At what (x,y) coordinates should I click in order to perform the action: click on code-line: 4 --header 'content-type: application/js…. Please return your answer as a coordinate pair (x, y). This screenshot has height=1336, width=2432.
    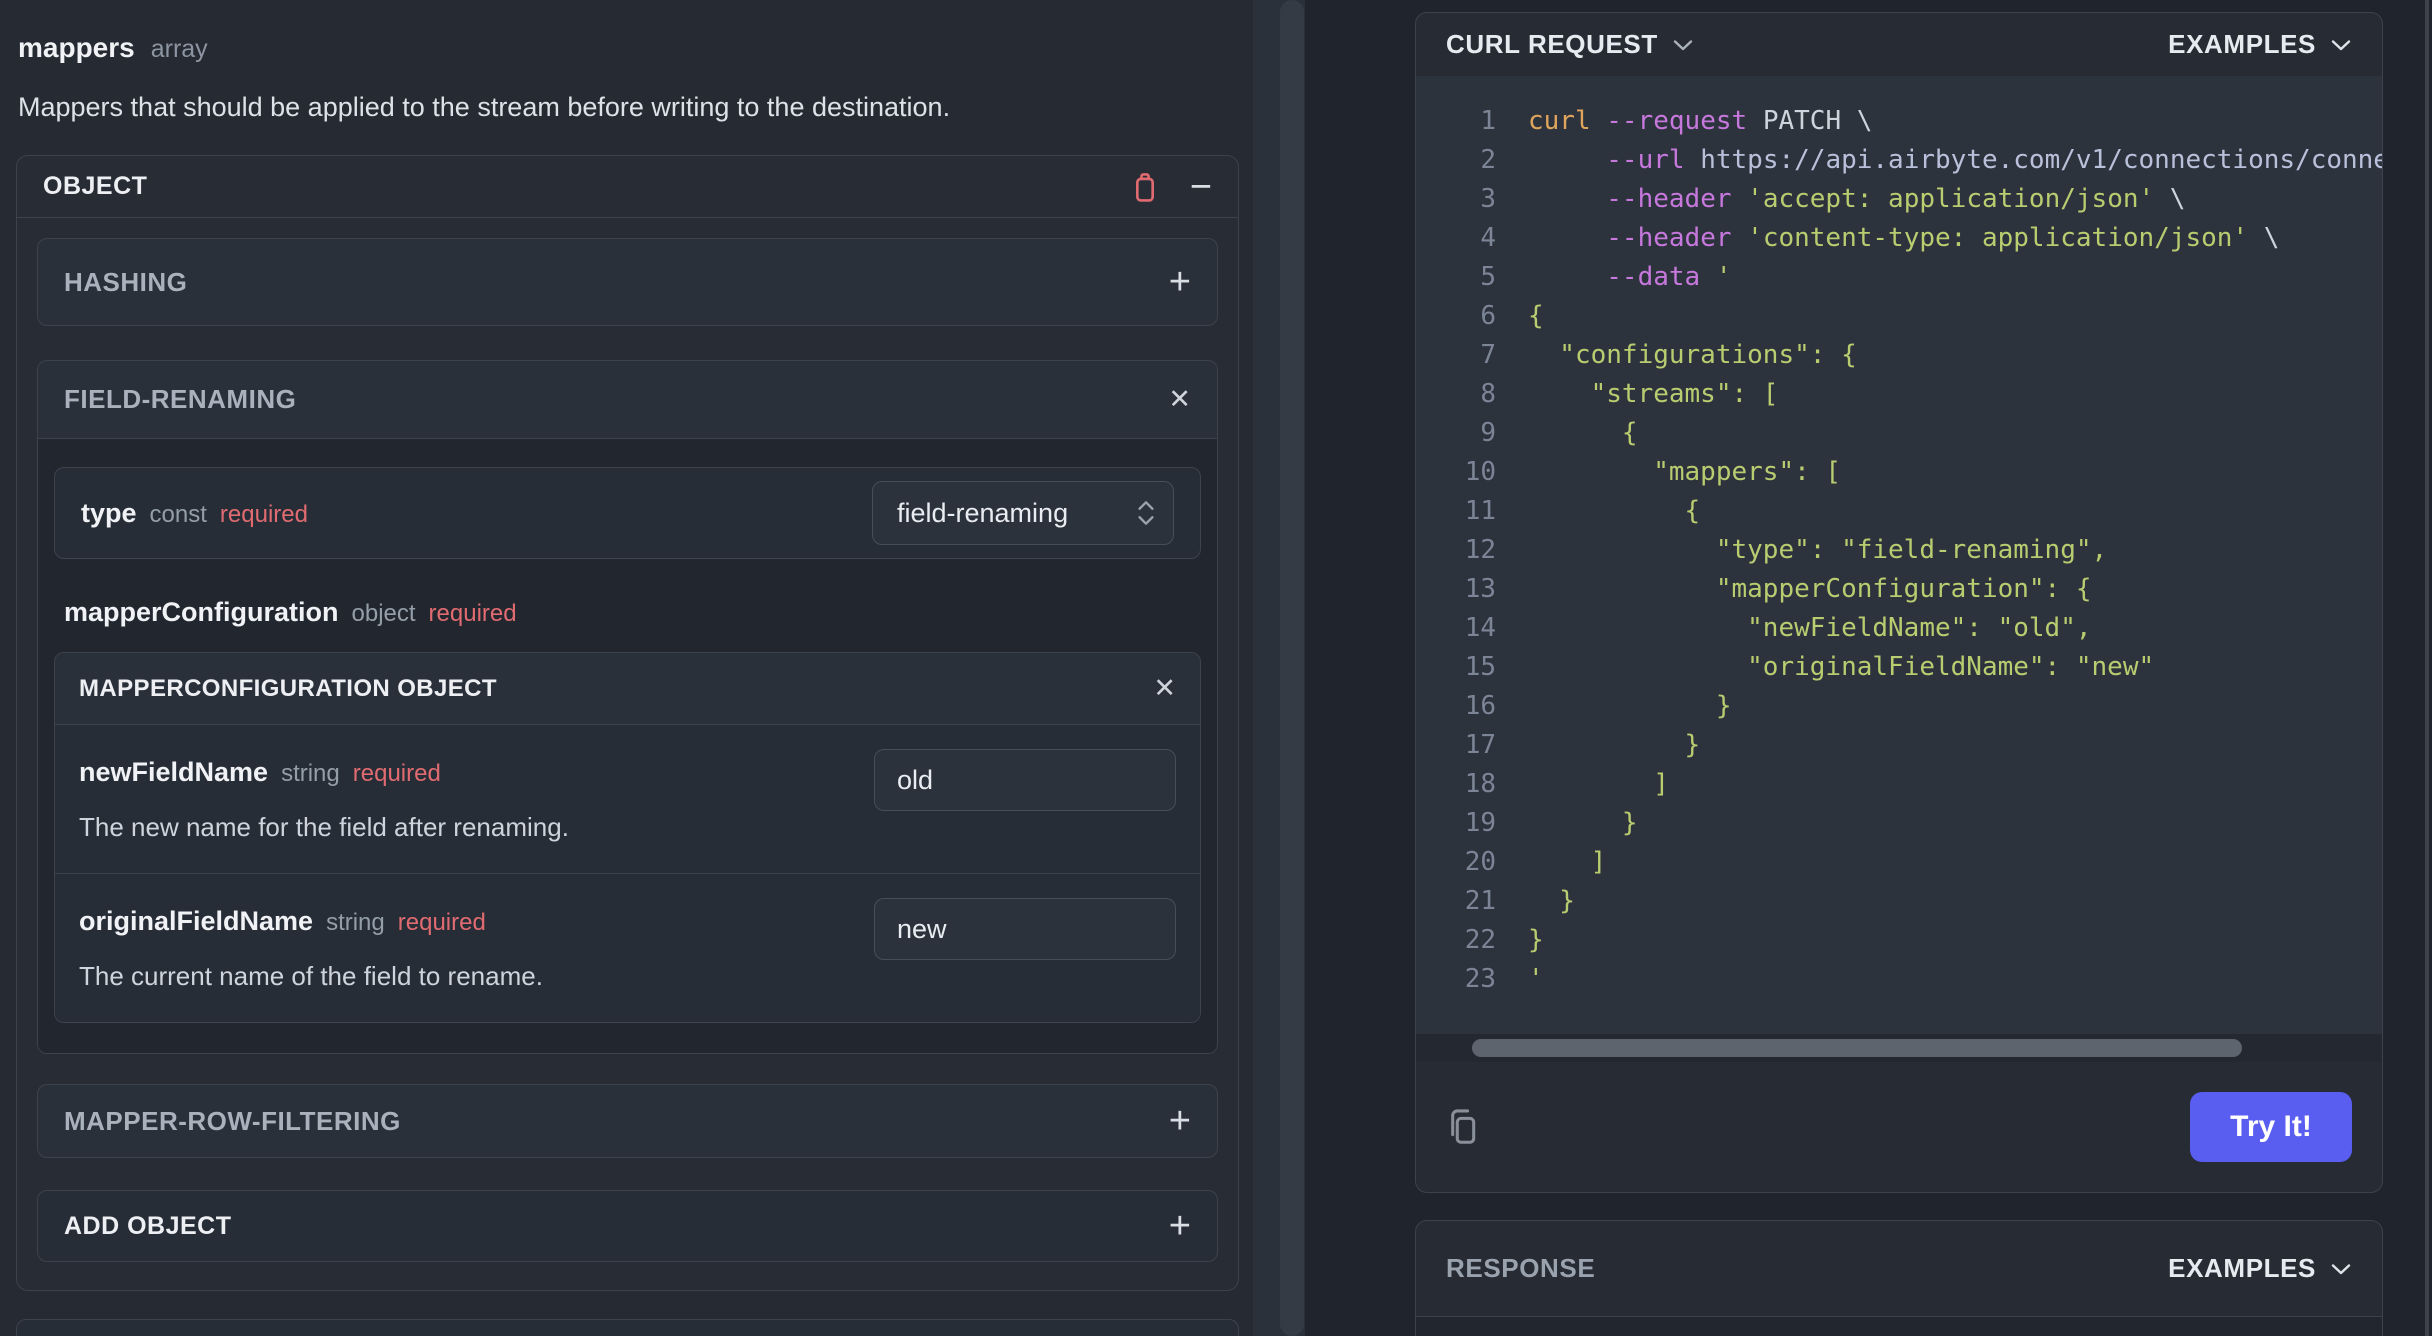
    Looking at the image, I should click on (1899, 238).